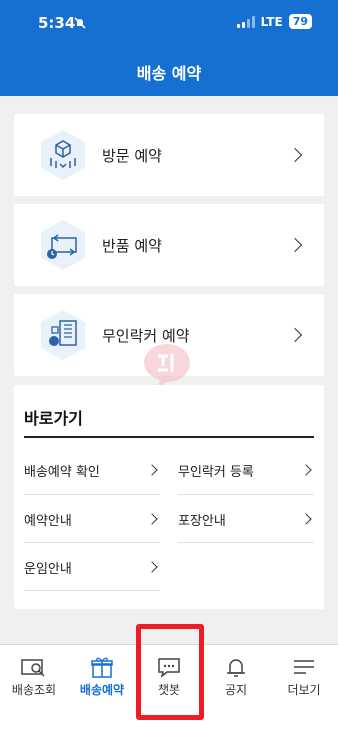  I want to click on status-time: 5:34, so click(57, 23).